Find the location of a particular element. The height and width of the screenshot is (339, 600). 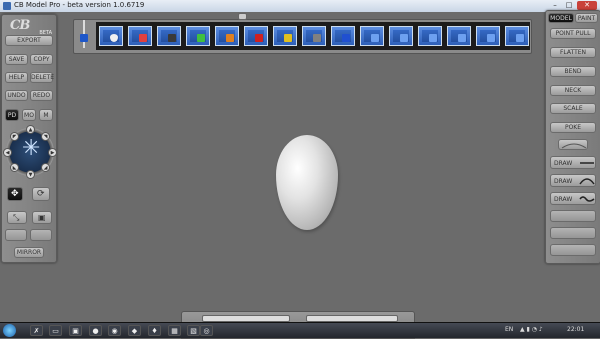

export-button: EXPORT is located at coordinates (29, 40).